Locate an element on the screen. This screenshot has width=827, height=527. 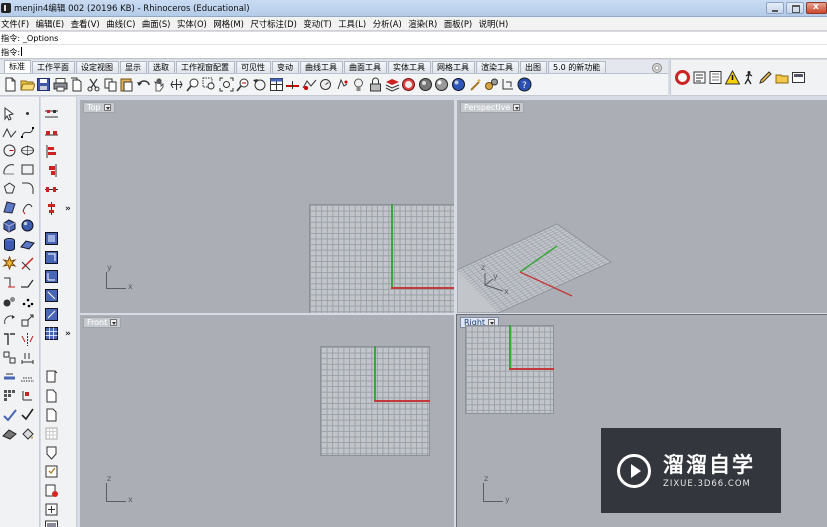
record-sheet-icon is located at coordinates (51, 490).